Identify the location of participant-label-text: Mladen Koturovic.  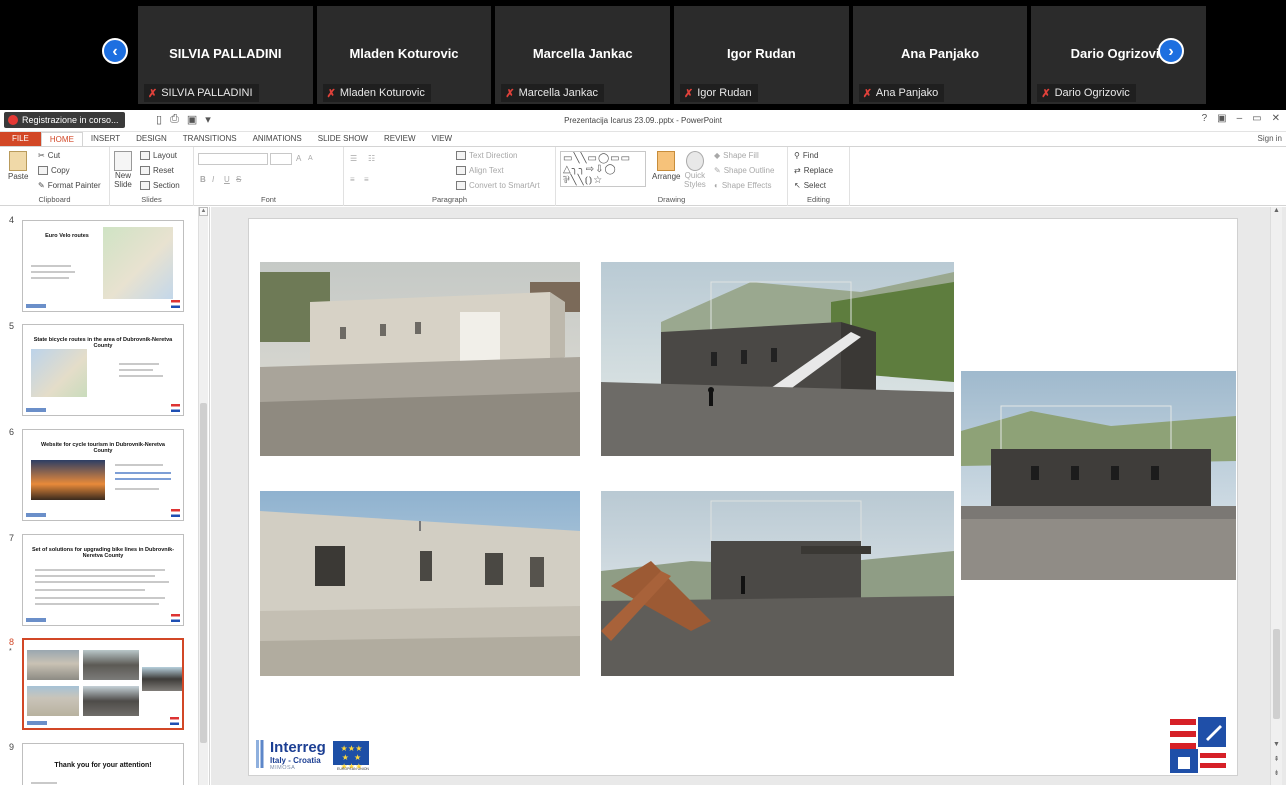
(382, 93).